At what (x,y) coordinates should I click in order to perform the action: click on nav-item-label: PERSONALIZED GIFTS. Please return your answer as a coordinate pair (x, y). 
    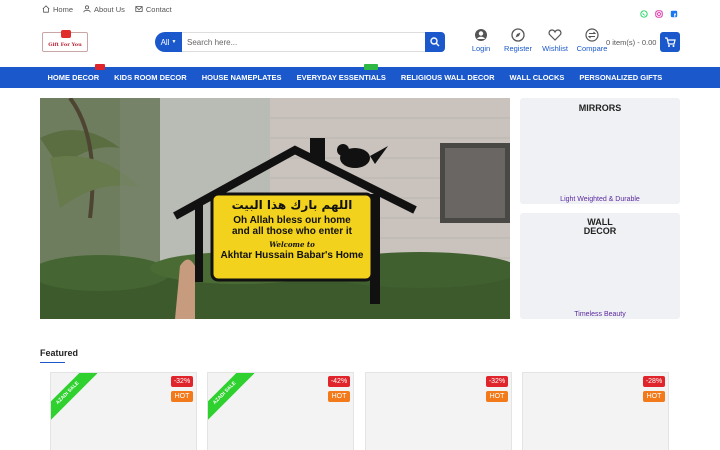
    Looking at the image, I should click on (621, 77).